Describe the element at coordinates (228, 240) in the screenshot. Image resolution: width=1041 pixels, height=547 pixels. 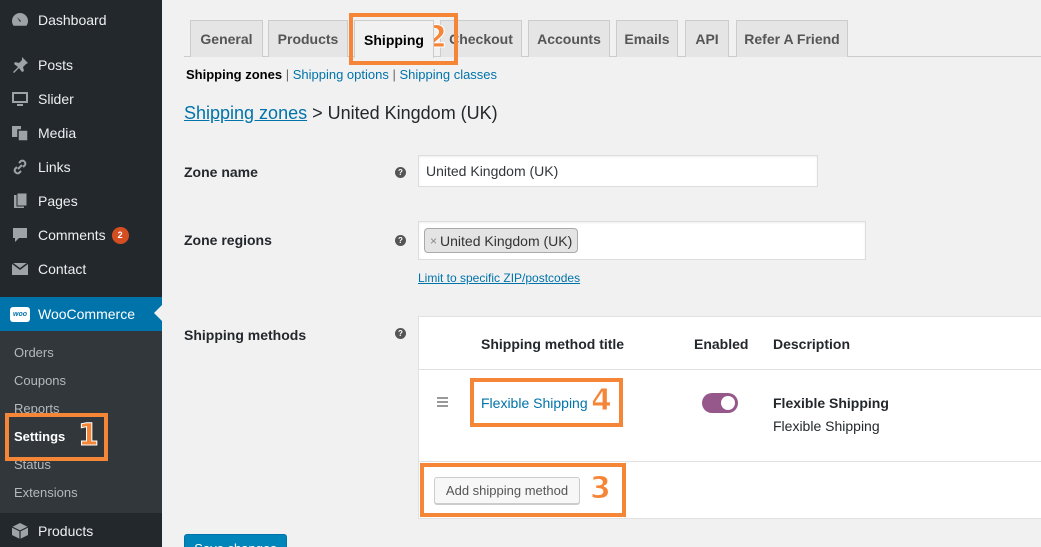
I see `zone-regions-label: Zone regions` at that location.